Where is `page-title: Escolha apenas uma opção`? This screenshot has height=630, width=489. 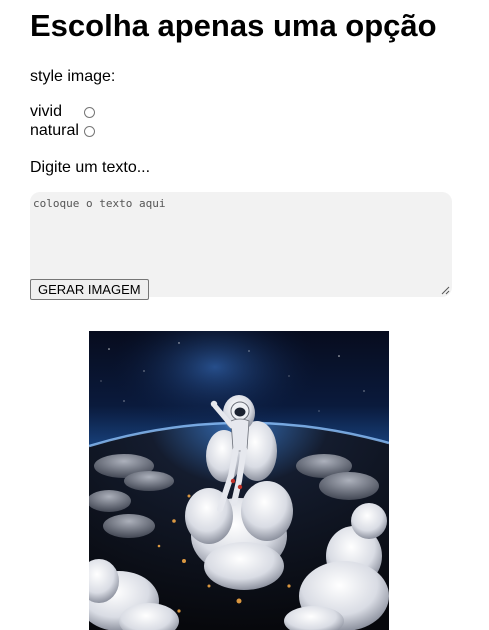 page-title: Escolha apenas uma opção is located at coordinates (233, 25).